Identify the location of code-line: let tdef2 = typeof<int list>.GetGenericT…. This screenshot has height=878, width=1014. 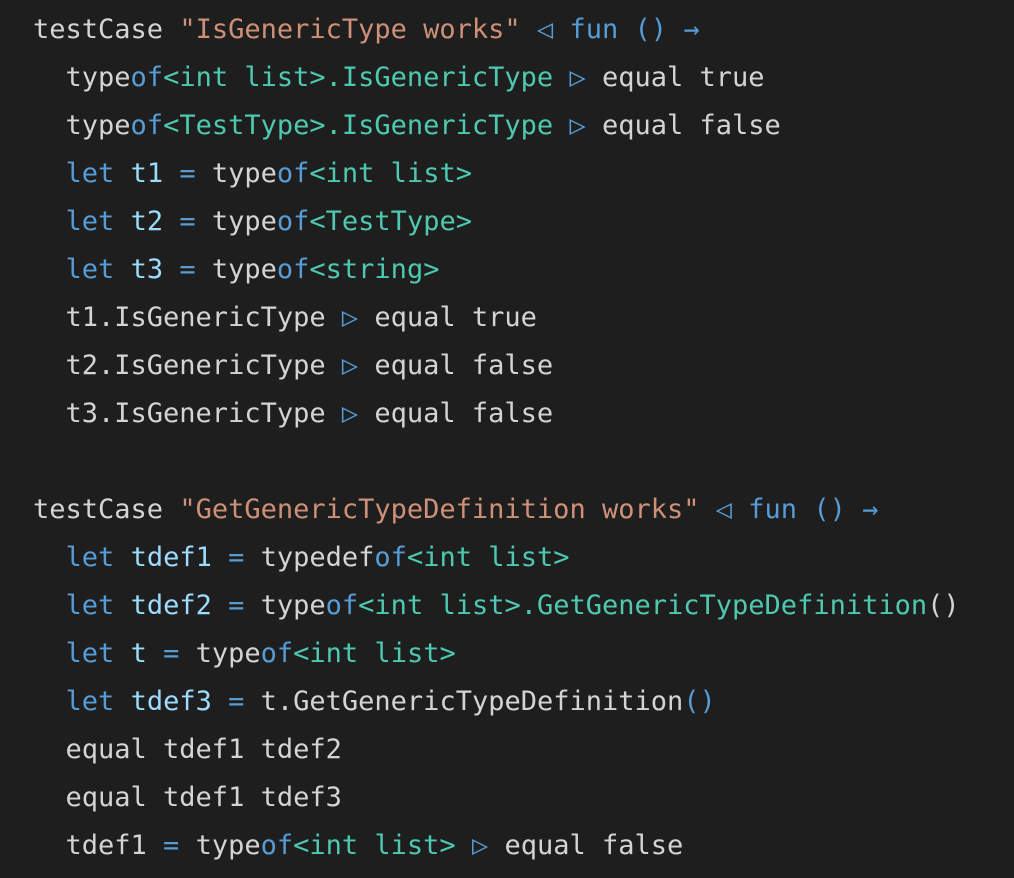
(496, 606).